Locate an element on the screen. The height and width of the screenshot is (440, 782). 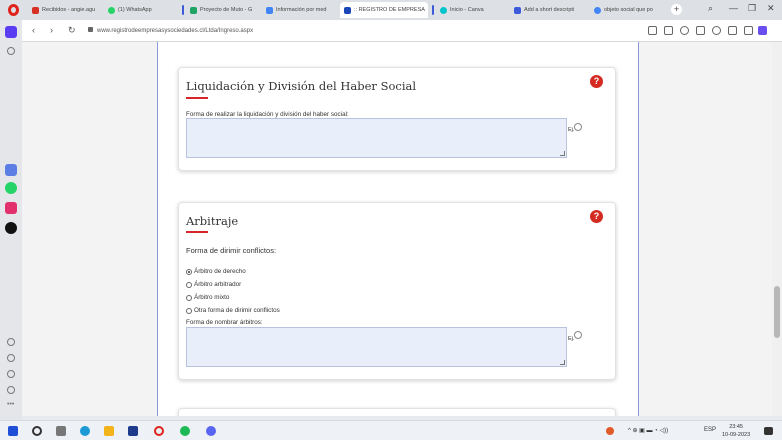
edge-icon is located at coordinates (85, 431).